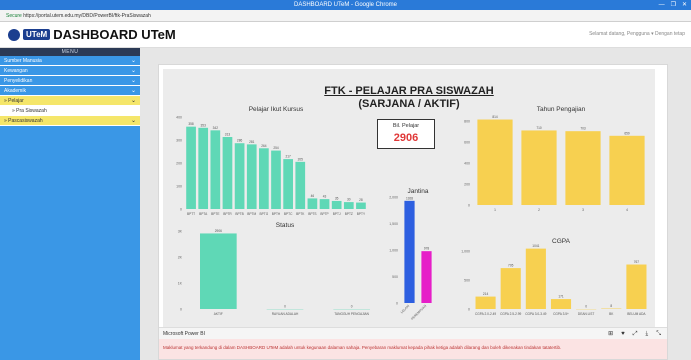 The height and width of the screenshot is (360, 691). Describe the element at coordinates (637, 34) in the screenshot. I see `user-menu: Selamat datang, Pengguna ▾ Dengan tetap` at that location.